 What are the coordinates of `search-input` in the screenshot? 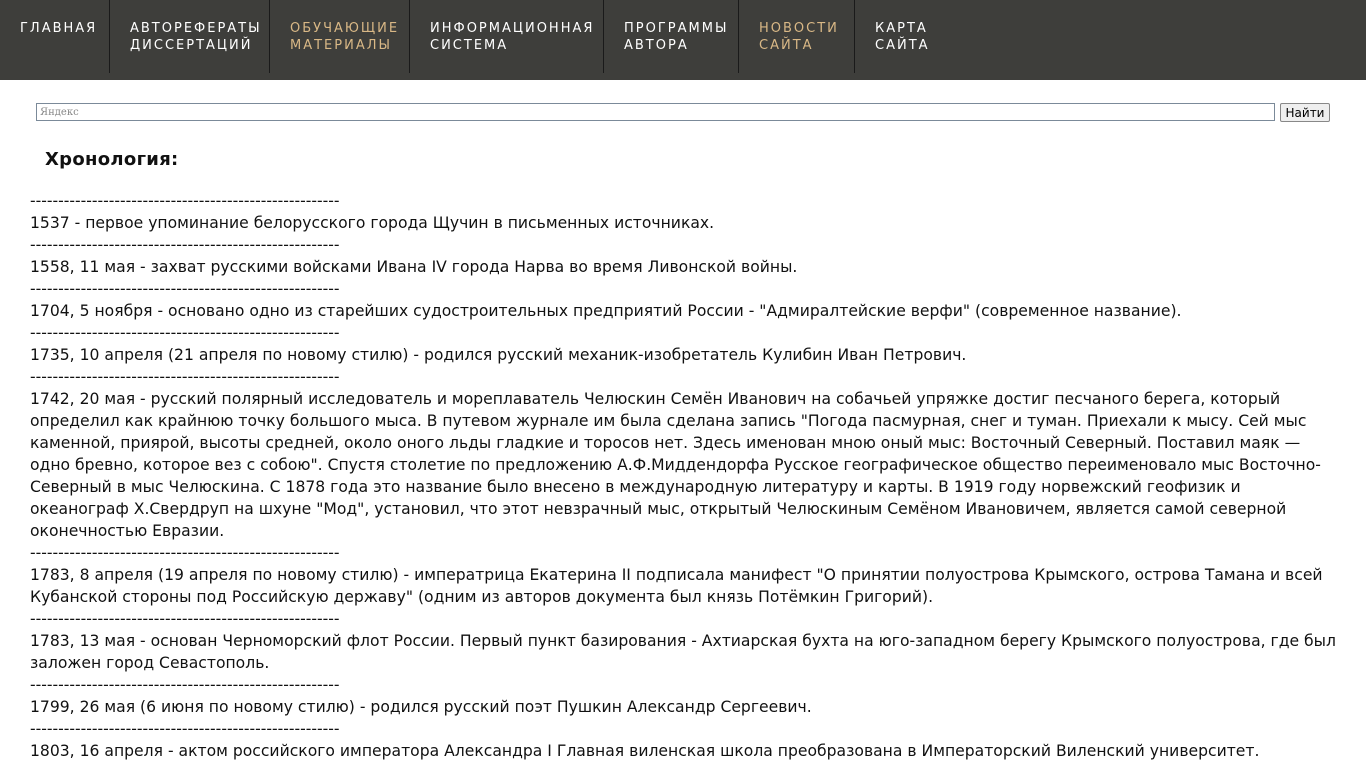 It's located at (655, 112).